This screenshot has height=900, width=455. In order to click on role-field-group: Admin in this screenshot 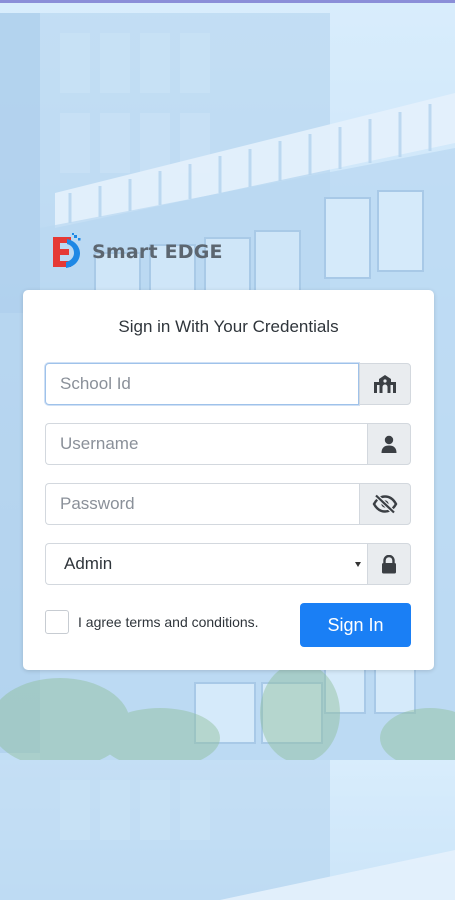, I will do `click(228, 564)`.